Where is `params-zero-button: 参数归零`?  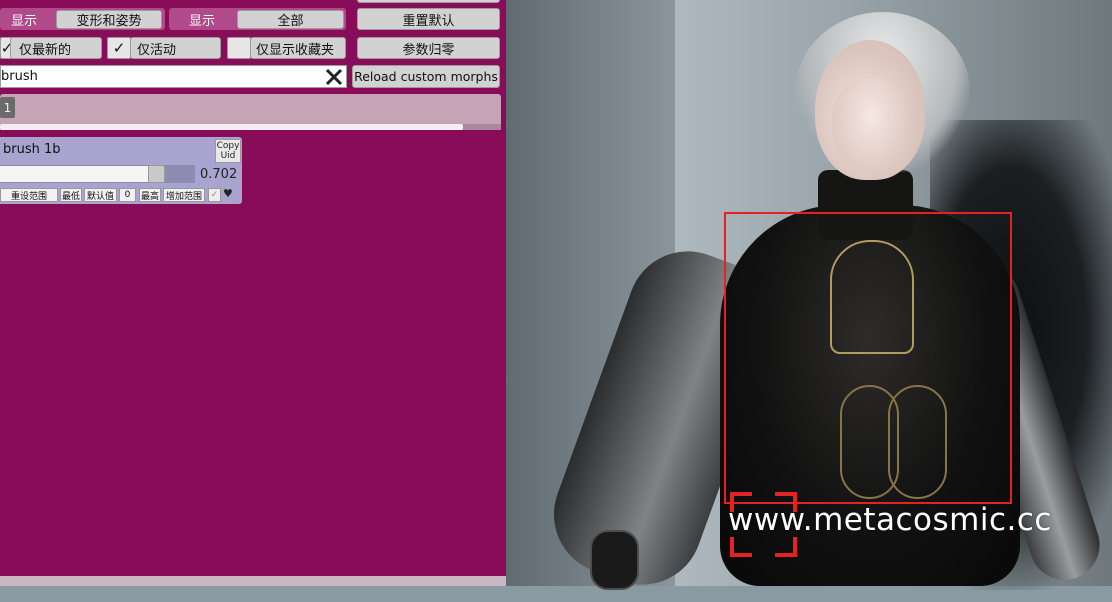
params-zero-button: 参数归零 is located at coordinates (428, 48).